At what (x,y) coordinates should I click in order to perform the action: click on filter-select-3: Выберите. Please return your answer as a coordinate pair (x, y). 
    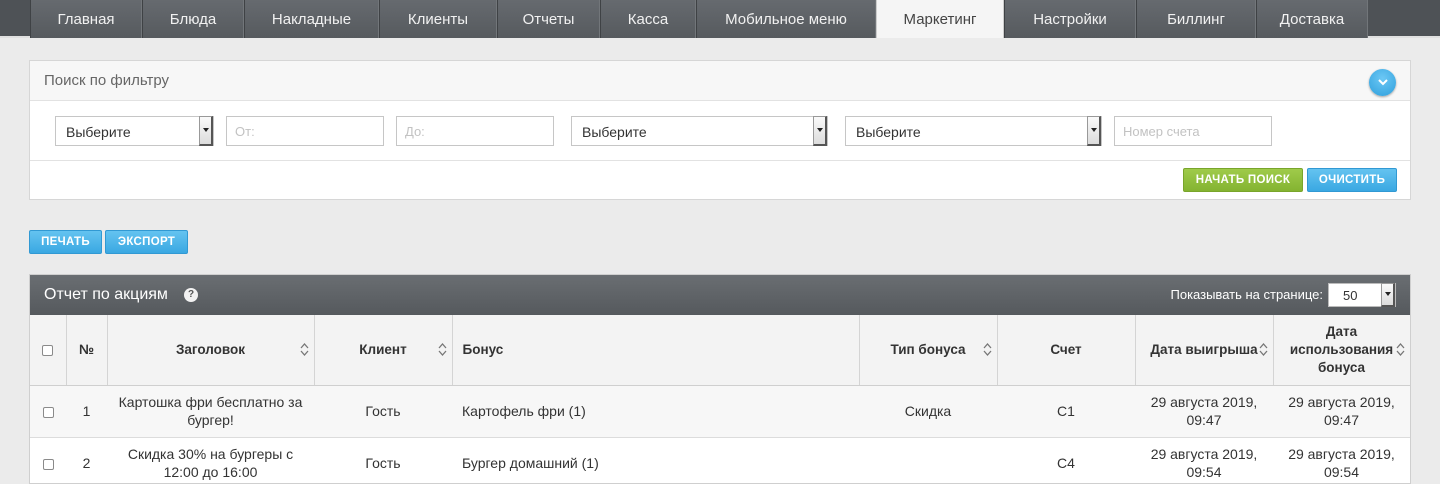
    Looking at the image, I should click on (973, 131).